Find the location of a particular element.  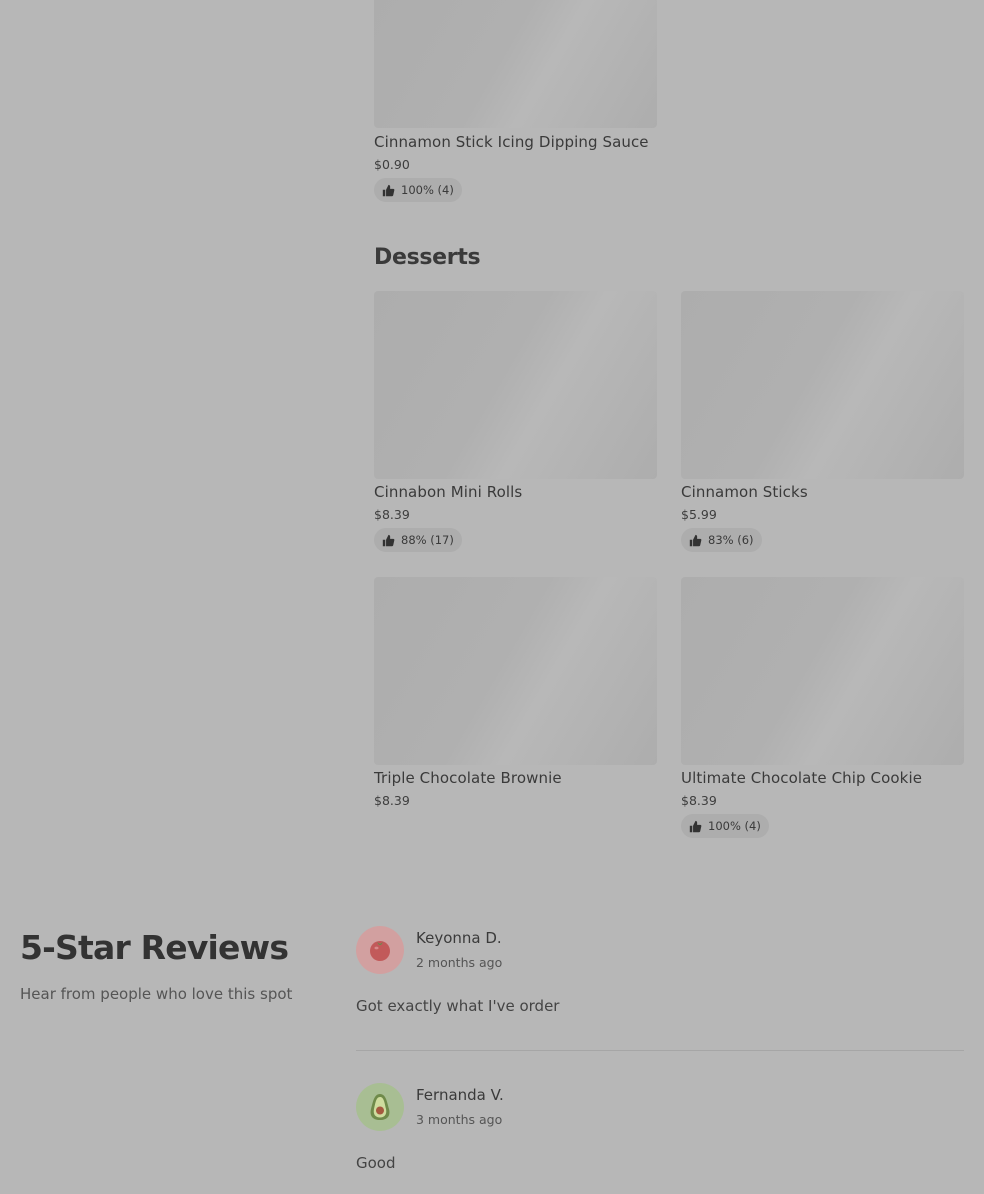

tomato-icon is located at coordinates (380, 951).